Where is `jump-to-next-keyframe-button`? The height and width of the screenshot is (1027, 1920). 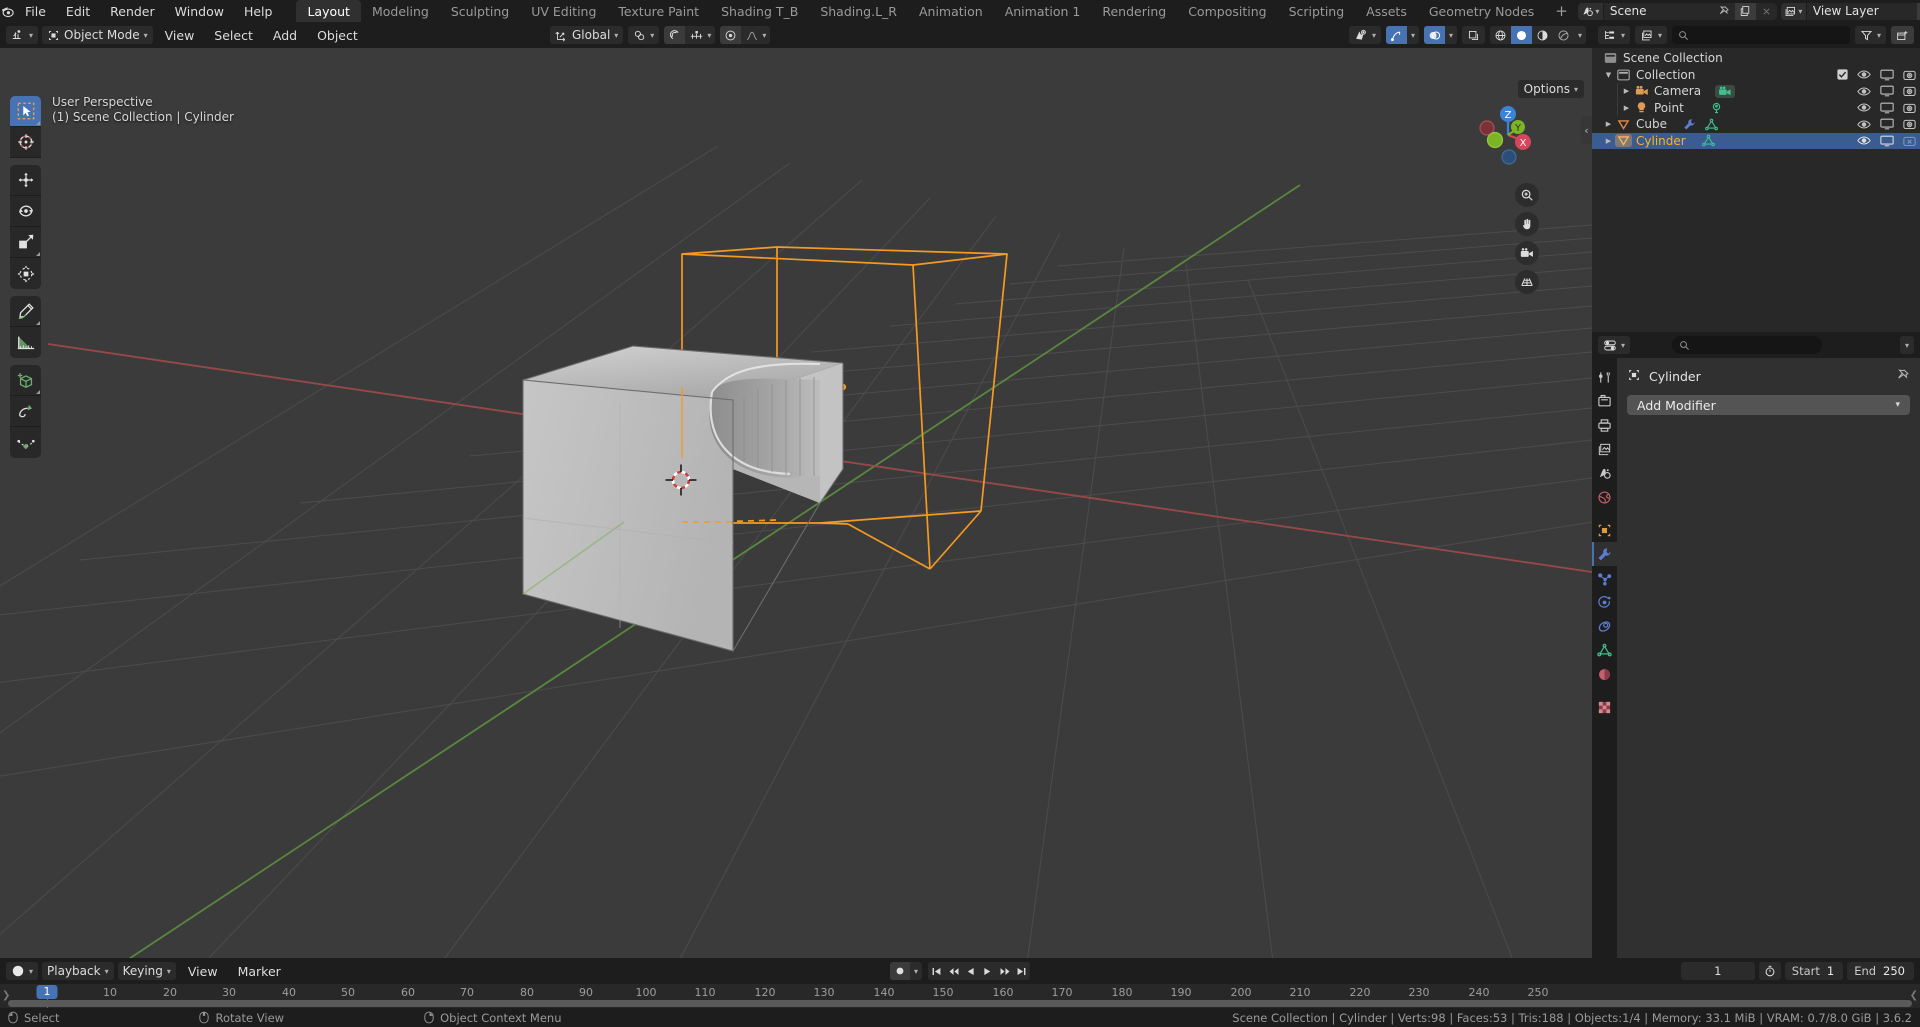 jump-to-next-keyframe-button is located at coordinates (1004, 971).